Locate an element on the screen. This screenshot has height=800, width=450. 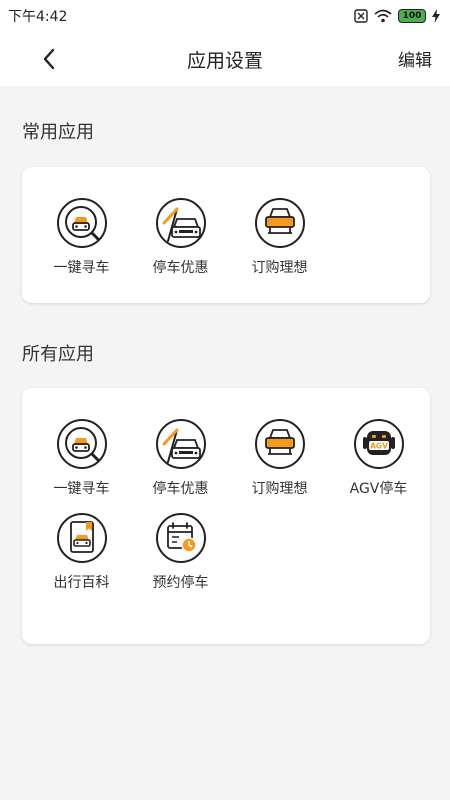
agv-robot-icon: AGV is located at coordinates (378, 444).